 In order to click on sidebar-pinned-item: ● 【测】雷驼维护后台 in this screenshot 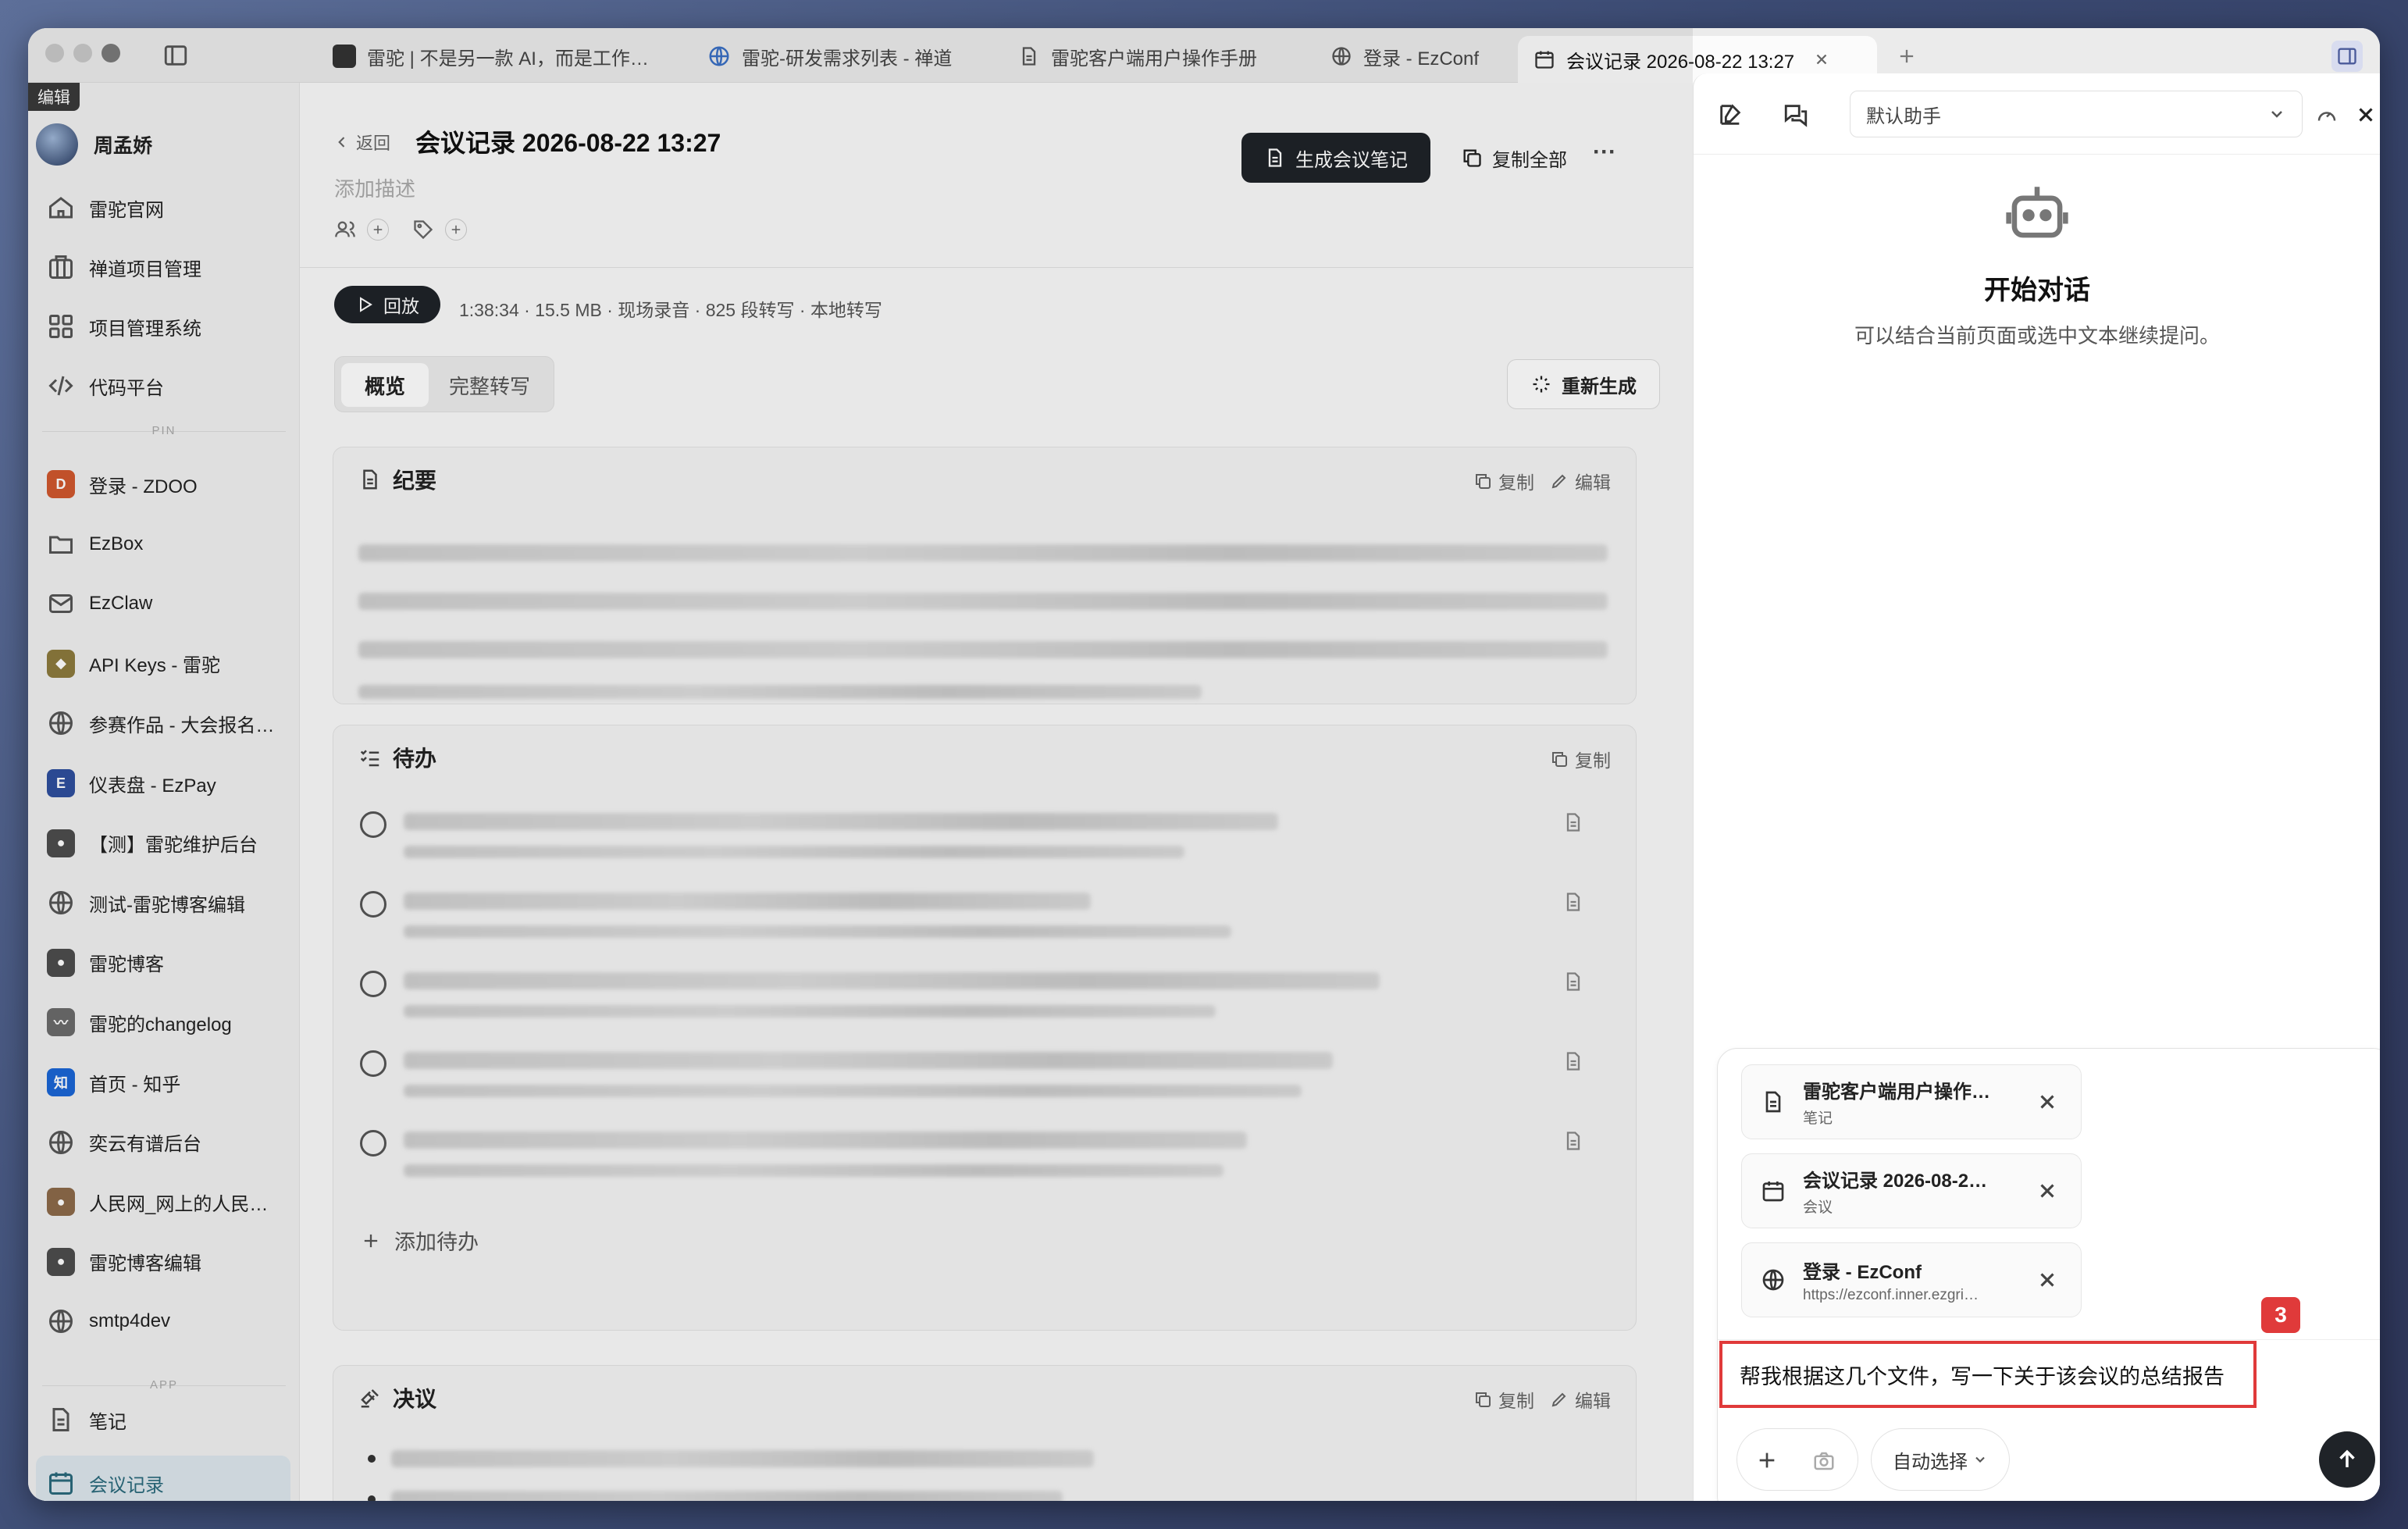, I will do `click(163, 843)`.